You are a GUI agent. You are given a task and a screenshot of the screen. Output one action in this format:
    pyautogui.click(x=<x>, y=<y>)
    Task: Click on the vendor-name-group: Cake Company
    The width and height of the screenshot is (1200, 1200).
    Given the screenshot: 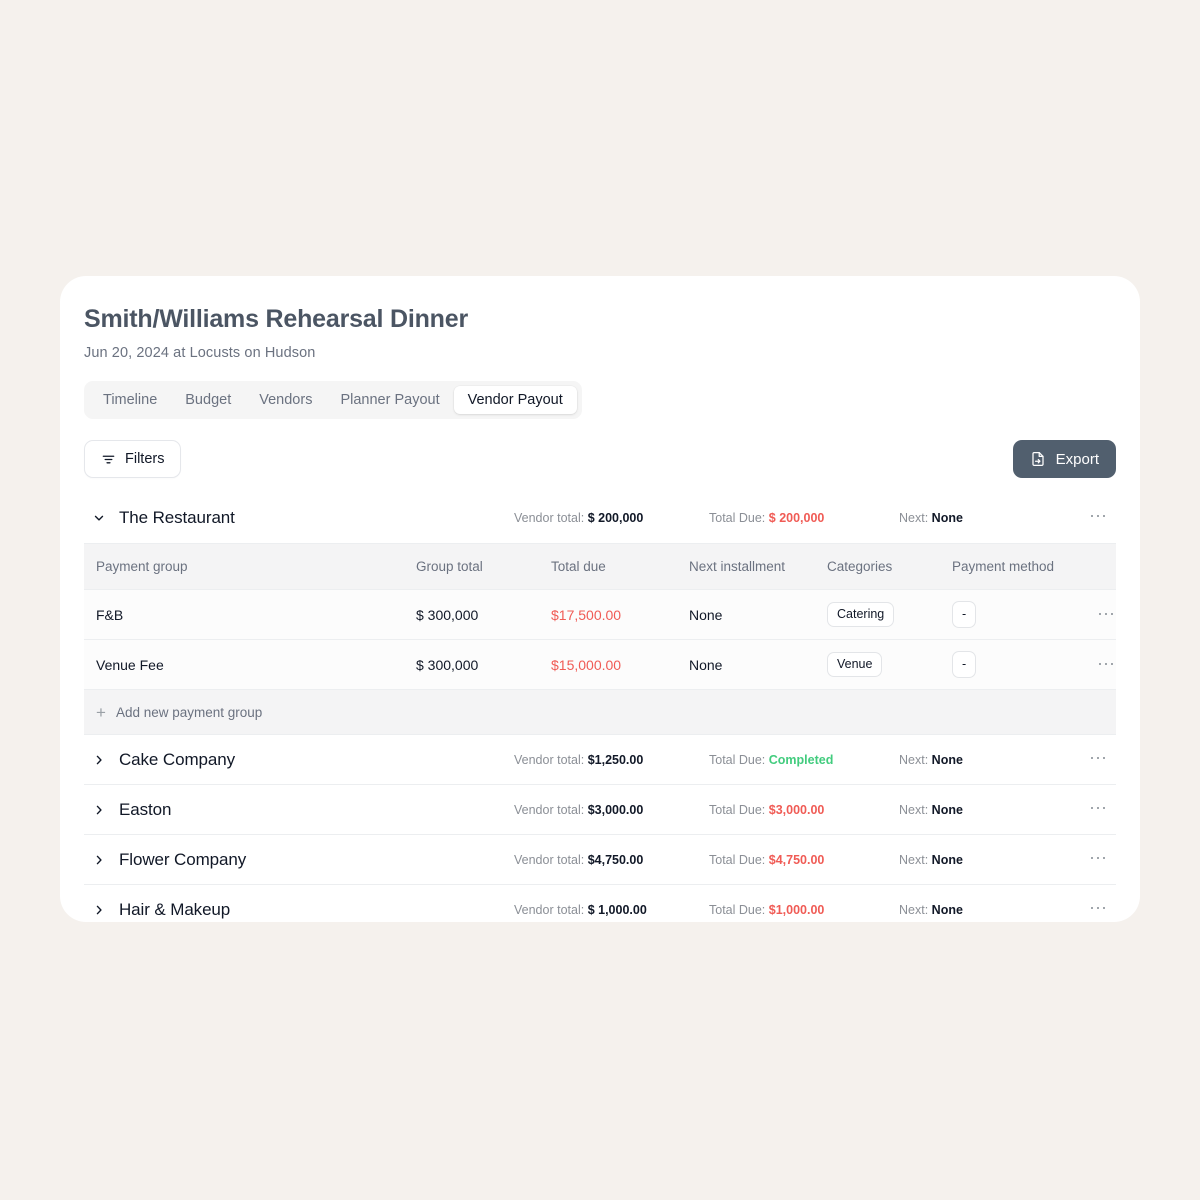 What is the action you would take?
    pyautogui.click(x=294, y=760)
    